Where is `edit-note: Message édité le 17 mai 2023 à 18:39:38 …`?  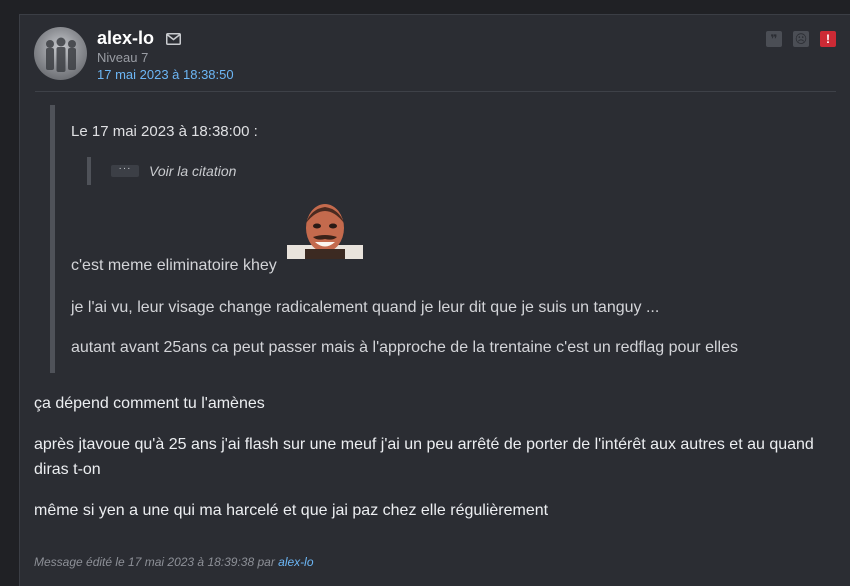 edit-note: Message édité le 17 mai 2023 à 18:39:38 … is located at coordinates (174, 562).